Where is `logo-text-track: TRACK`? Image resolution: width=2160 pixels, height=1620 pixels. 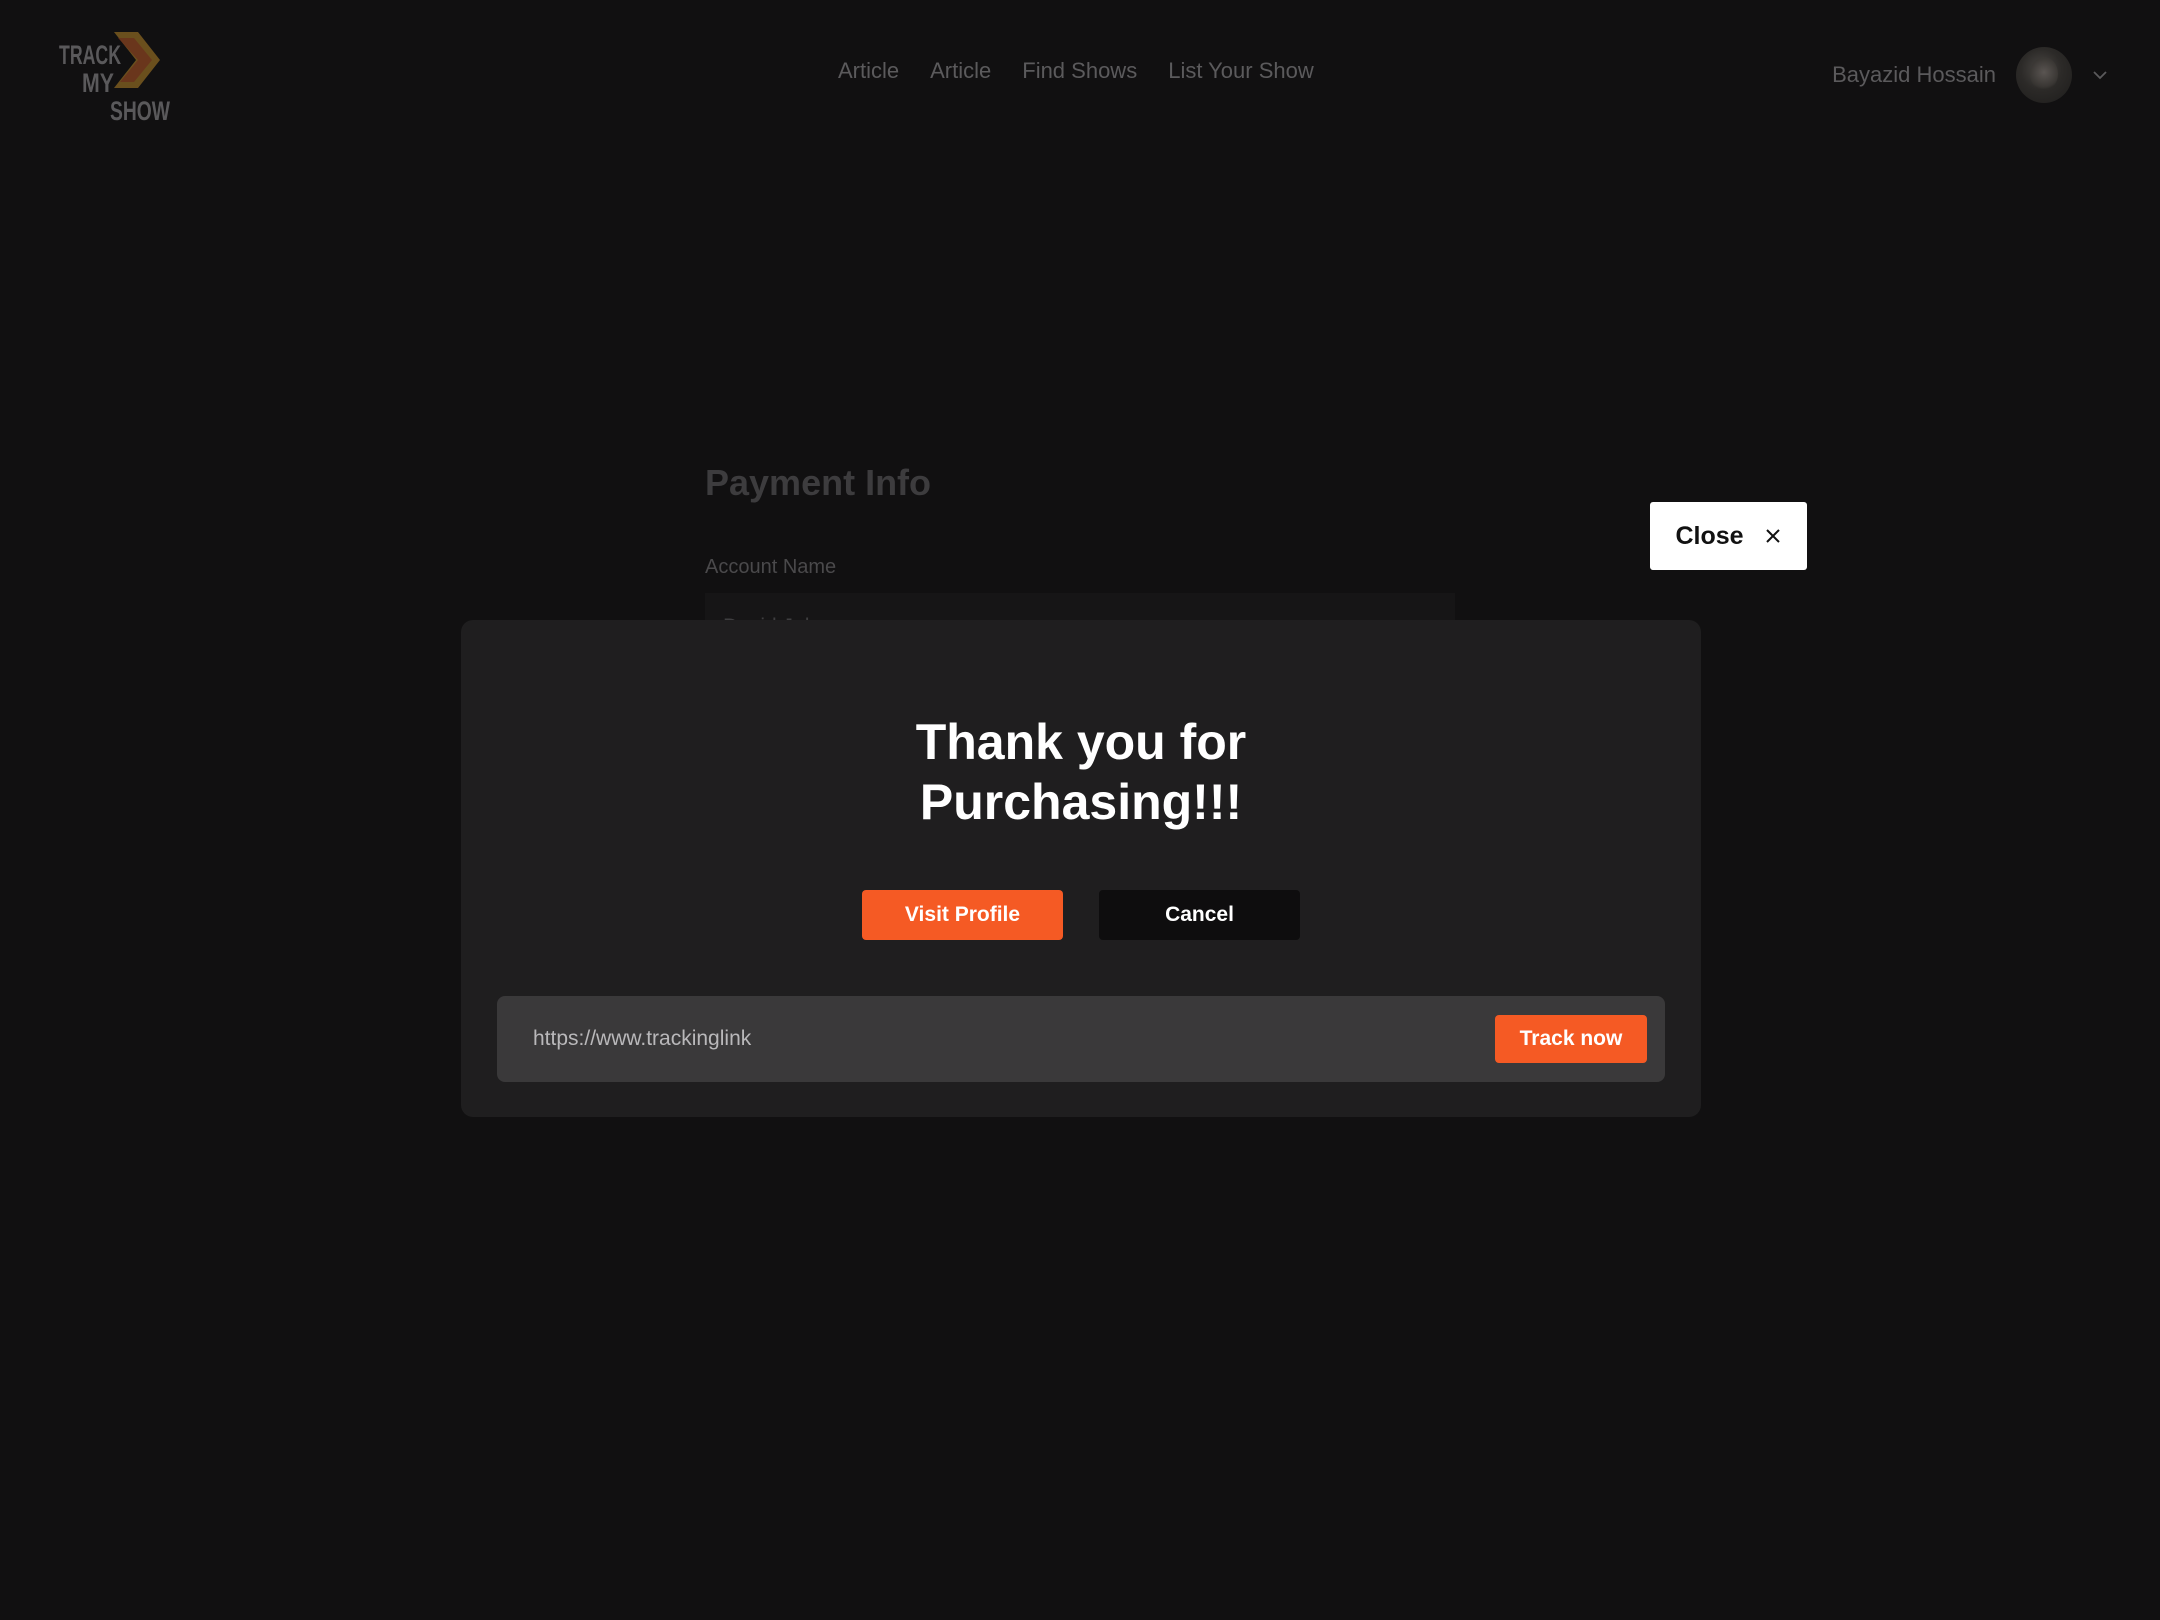 logo-text-track: TRACK is located at coordinates (90, 55).